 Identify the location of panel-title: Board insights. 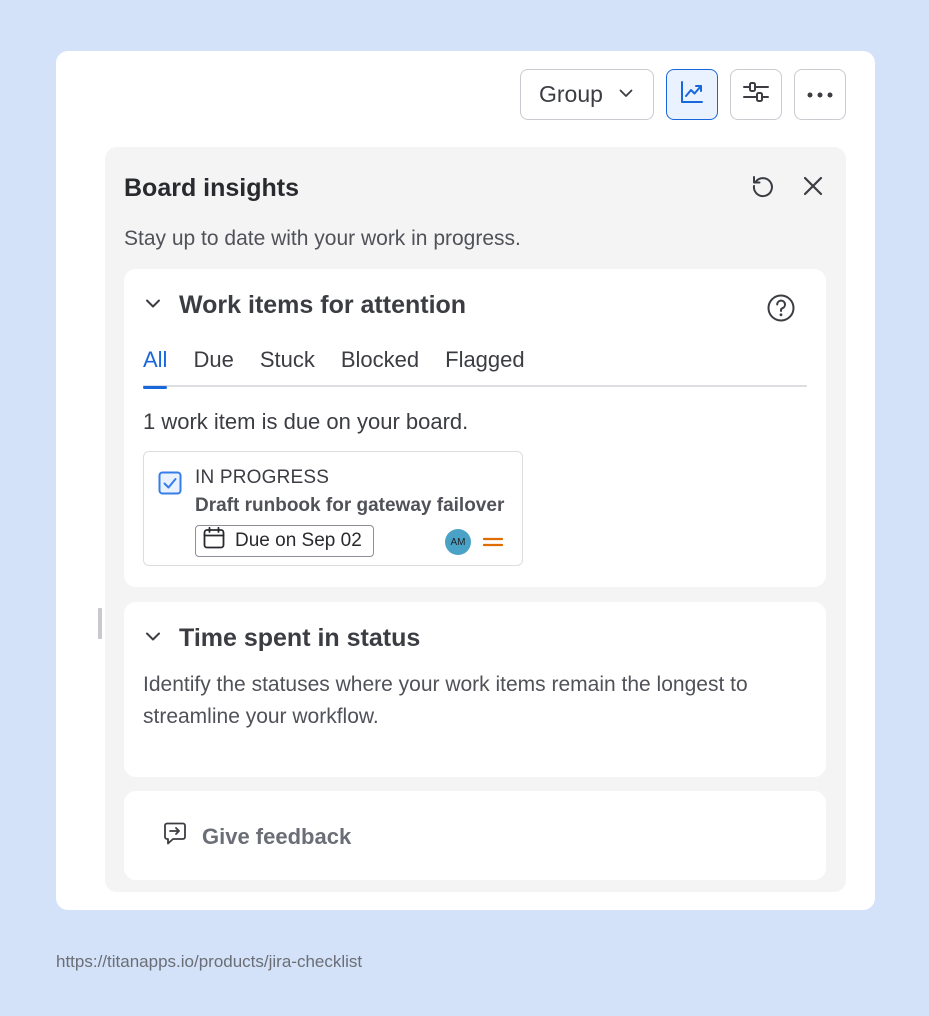
(212, 188).